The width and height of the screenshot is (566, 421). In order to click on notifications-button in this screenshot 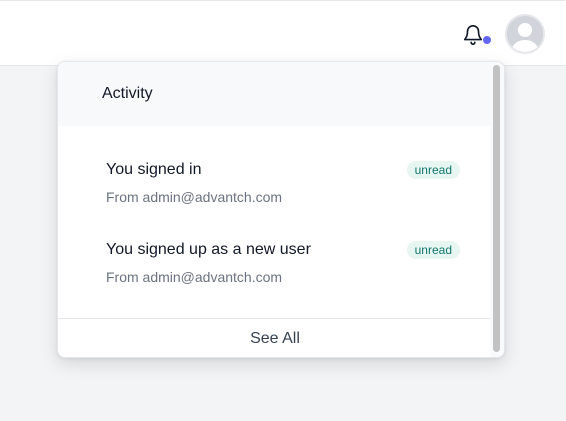, I will do `click(475, 35)`.